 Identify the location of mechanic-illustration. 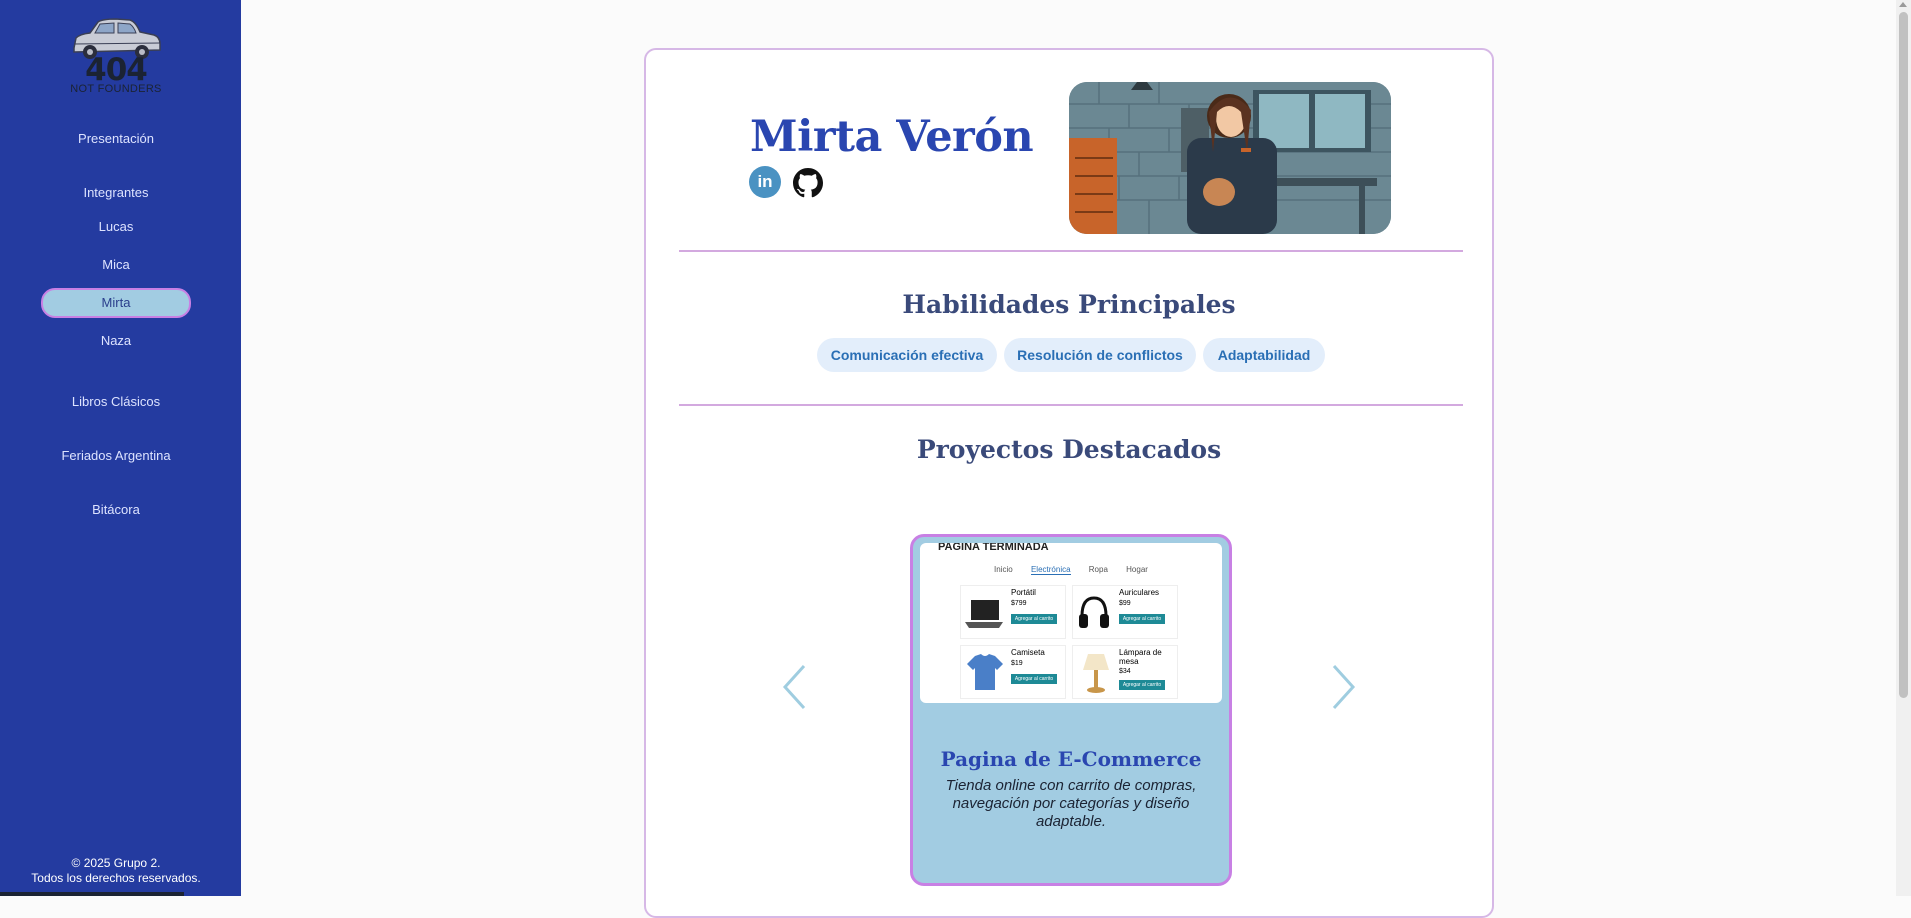
(1230, 158).